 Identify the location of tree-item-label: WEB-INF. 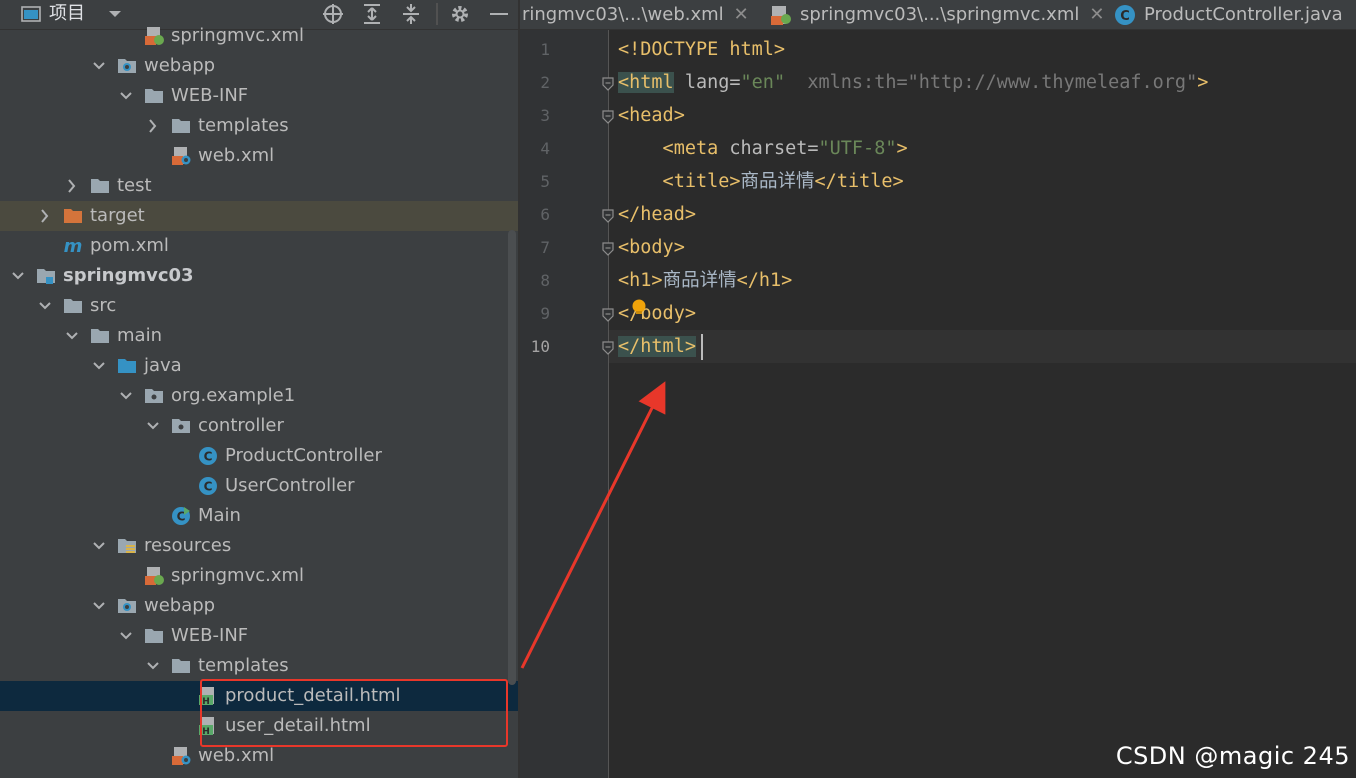
(210, 635).